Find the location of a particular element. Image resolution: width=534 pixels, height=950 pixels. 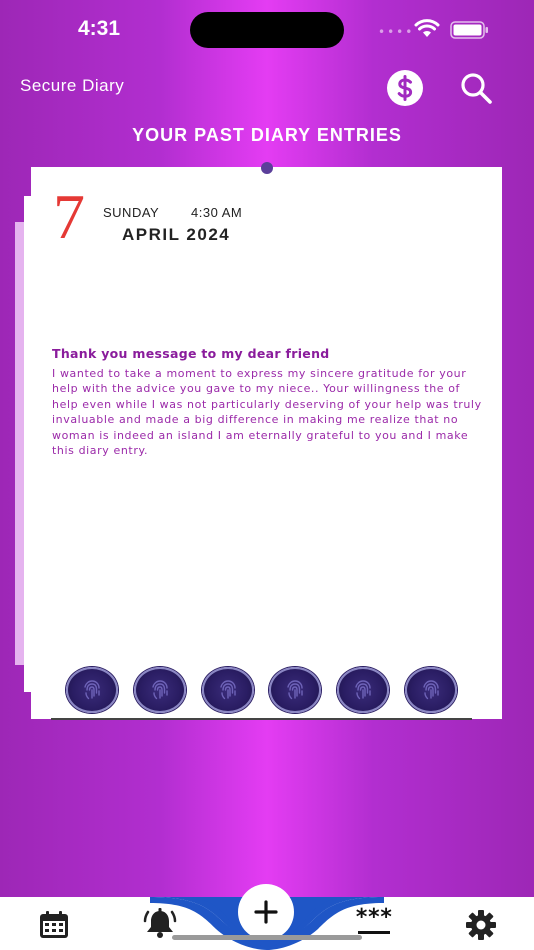

app-header: Secure Diary is located at coordinates (267, 87).